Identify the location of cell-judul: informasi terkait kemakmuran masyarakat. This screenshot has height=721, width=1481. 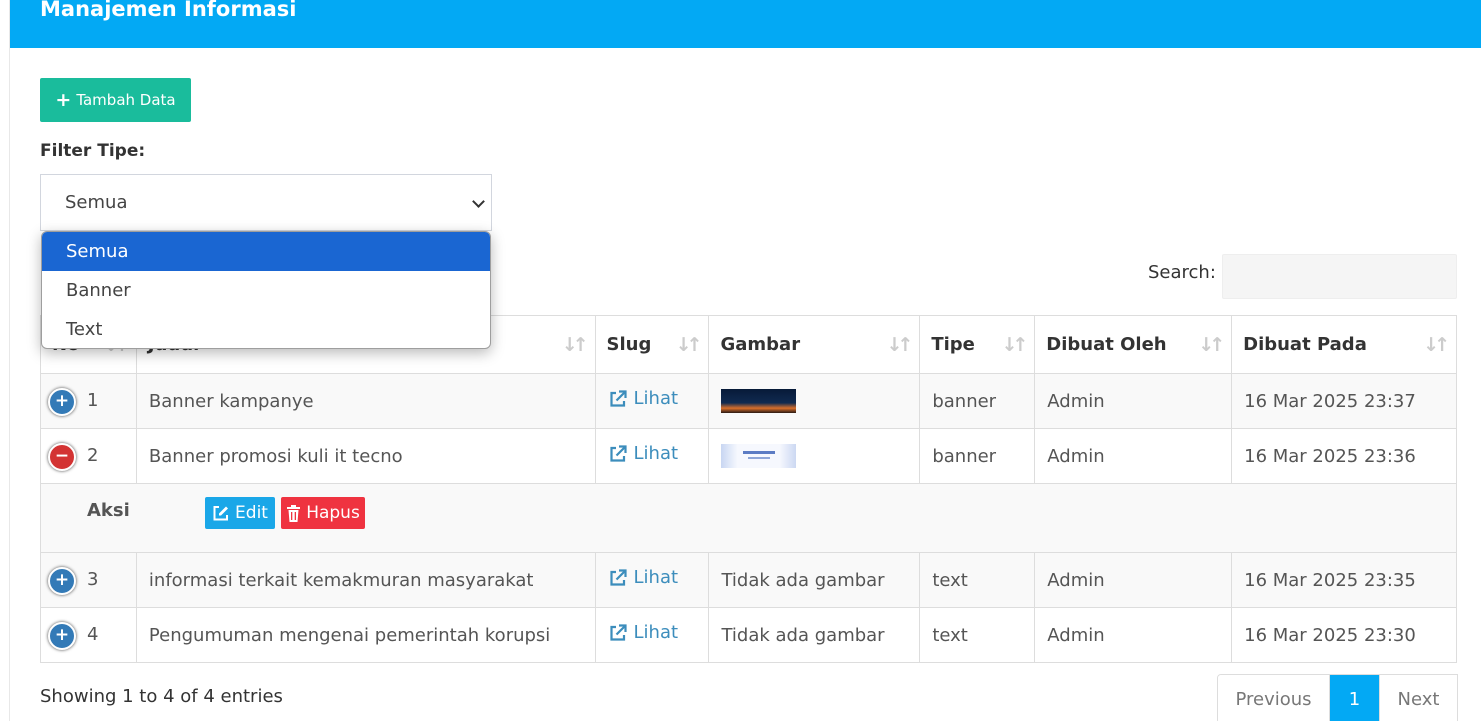
(365, 580).